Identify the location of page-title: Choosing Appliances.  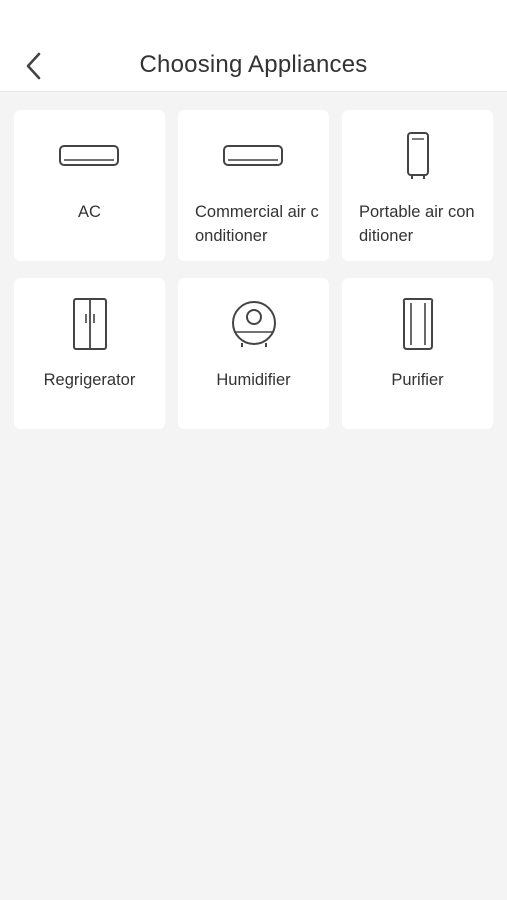
(253, 64).